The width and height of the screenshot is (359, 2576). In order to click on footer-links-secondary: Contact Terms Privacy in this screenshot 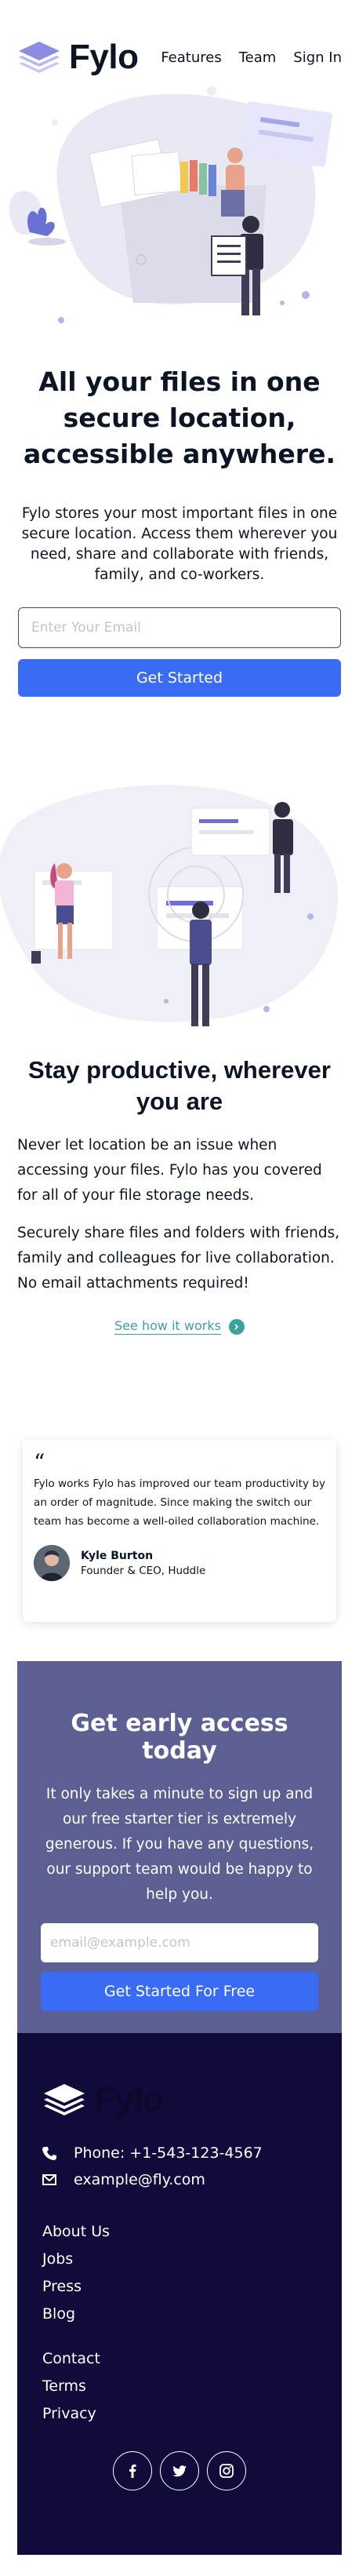, I will do `click(179, 2386)`.